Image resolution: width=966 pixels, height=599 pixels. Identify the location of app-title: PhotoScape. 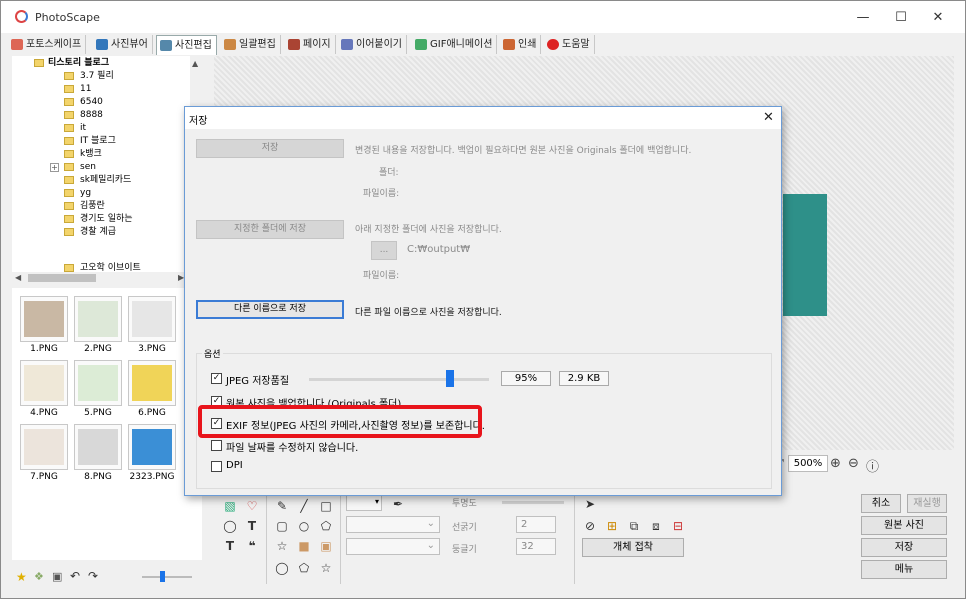
(67, 17).